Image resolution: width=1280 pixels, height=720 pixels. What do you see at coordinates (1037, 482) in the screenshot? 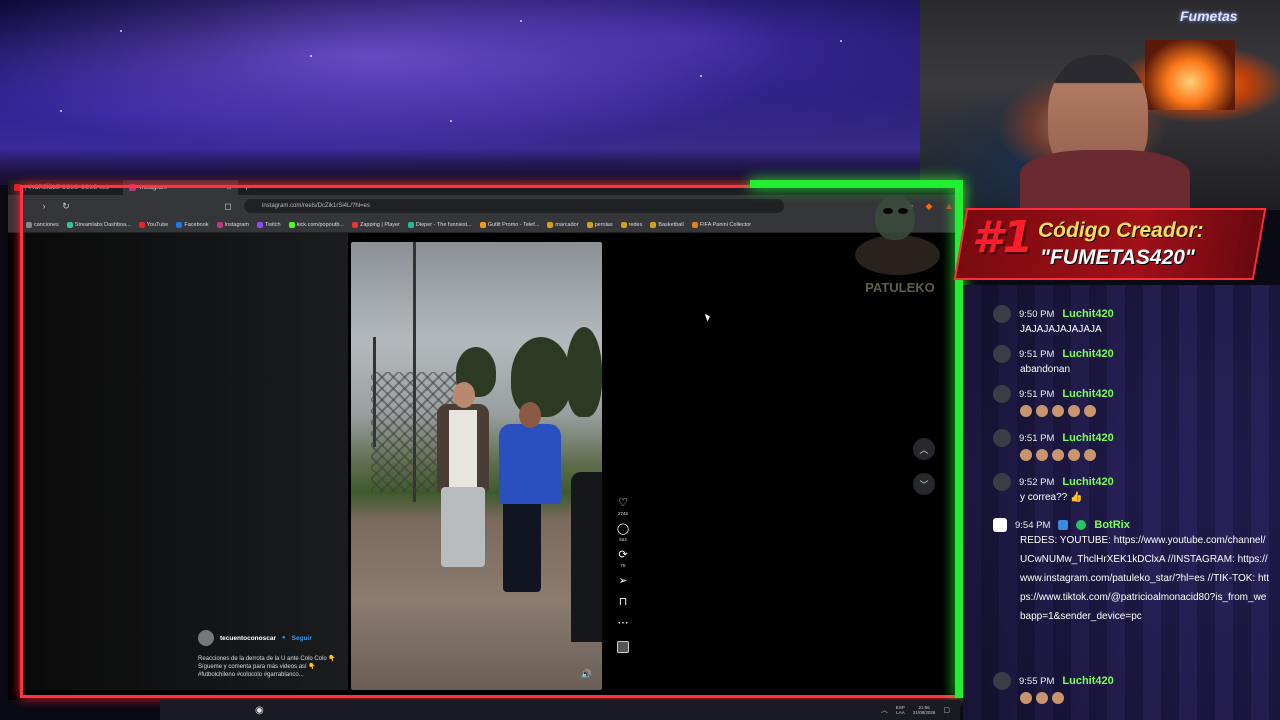
I see `chat-time: 9:52 PM` at bounding box center [1037, 482].